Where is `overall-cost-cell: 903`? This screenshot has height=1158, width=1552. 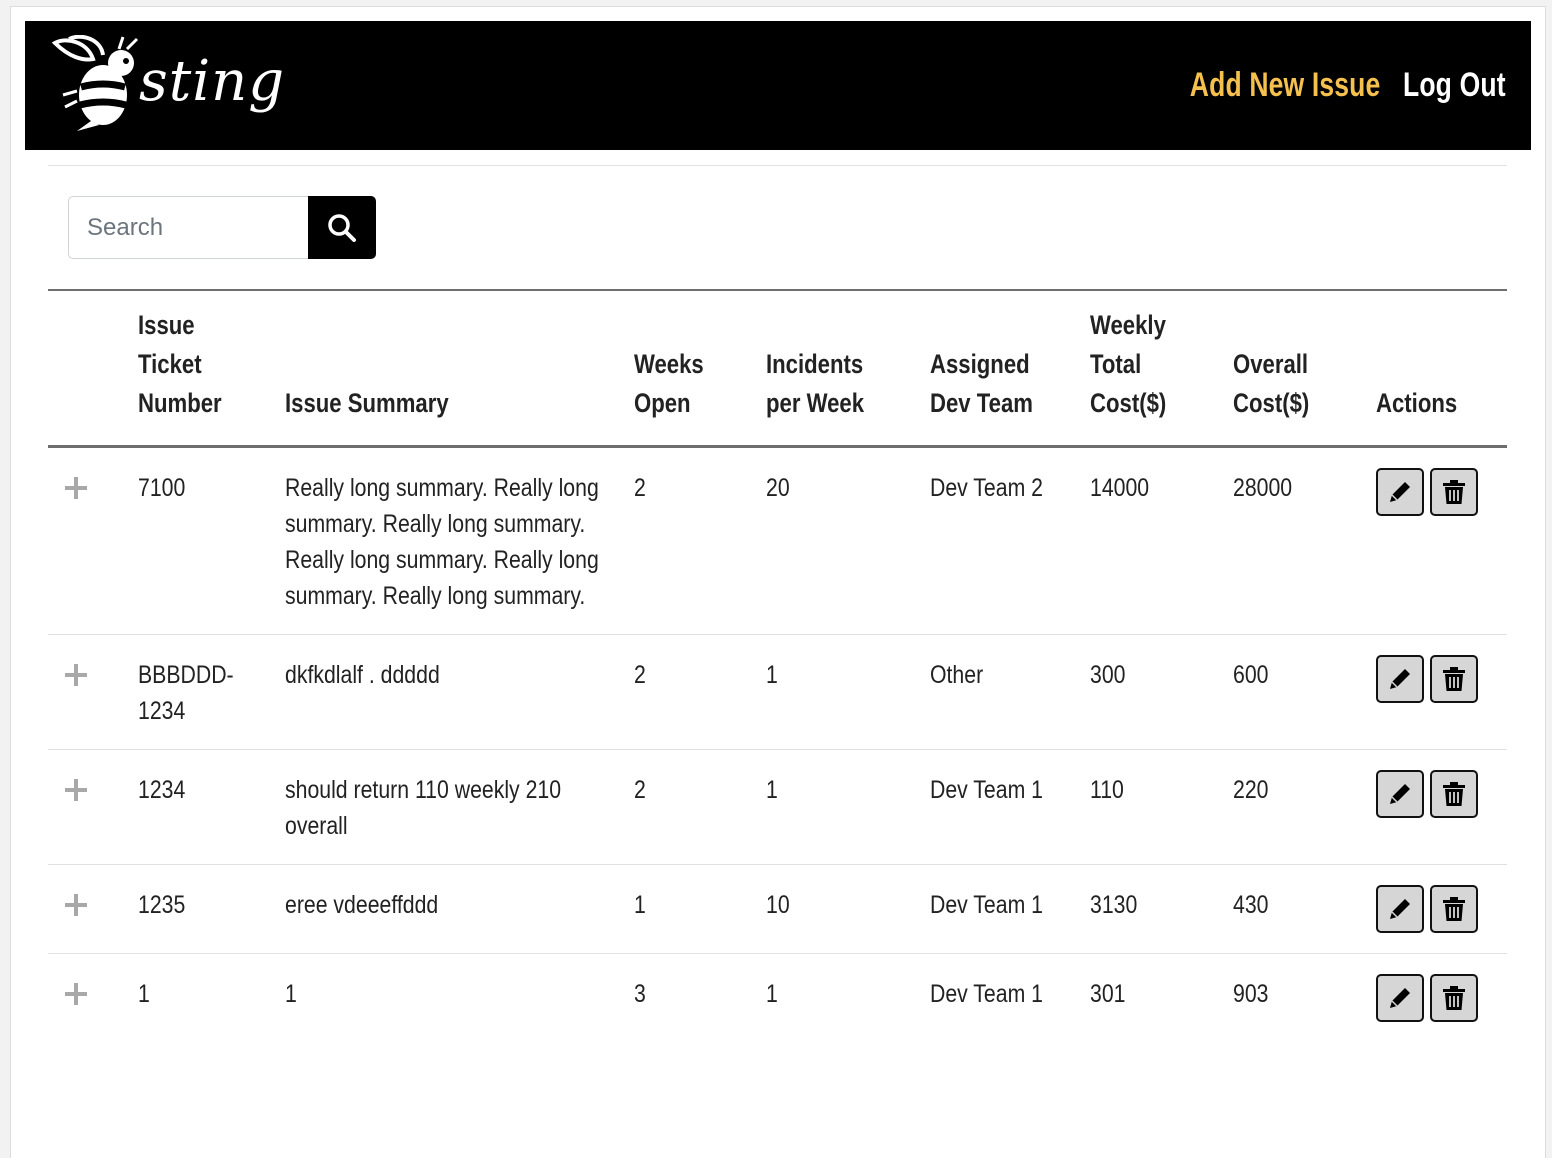 overall-cost-cell: 903 is located at coordinates (1251, 993).